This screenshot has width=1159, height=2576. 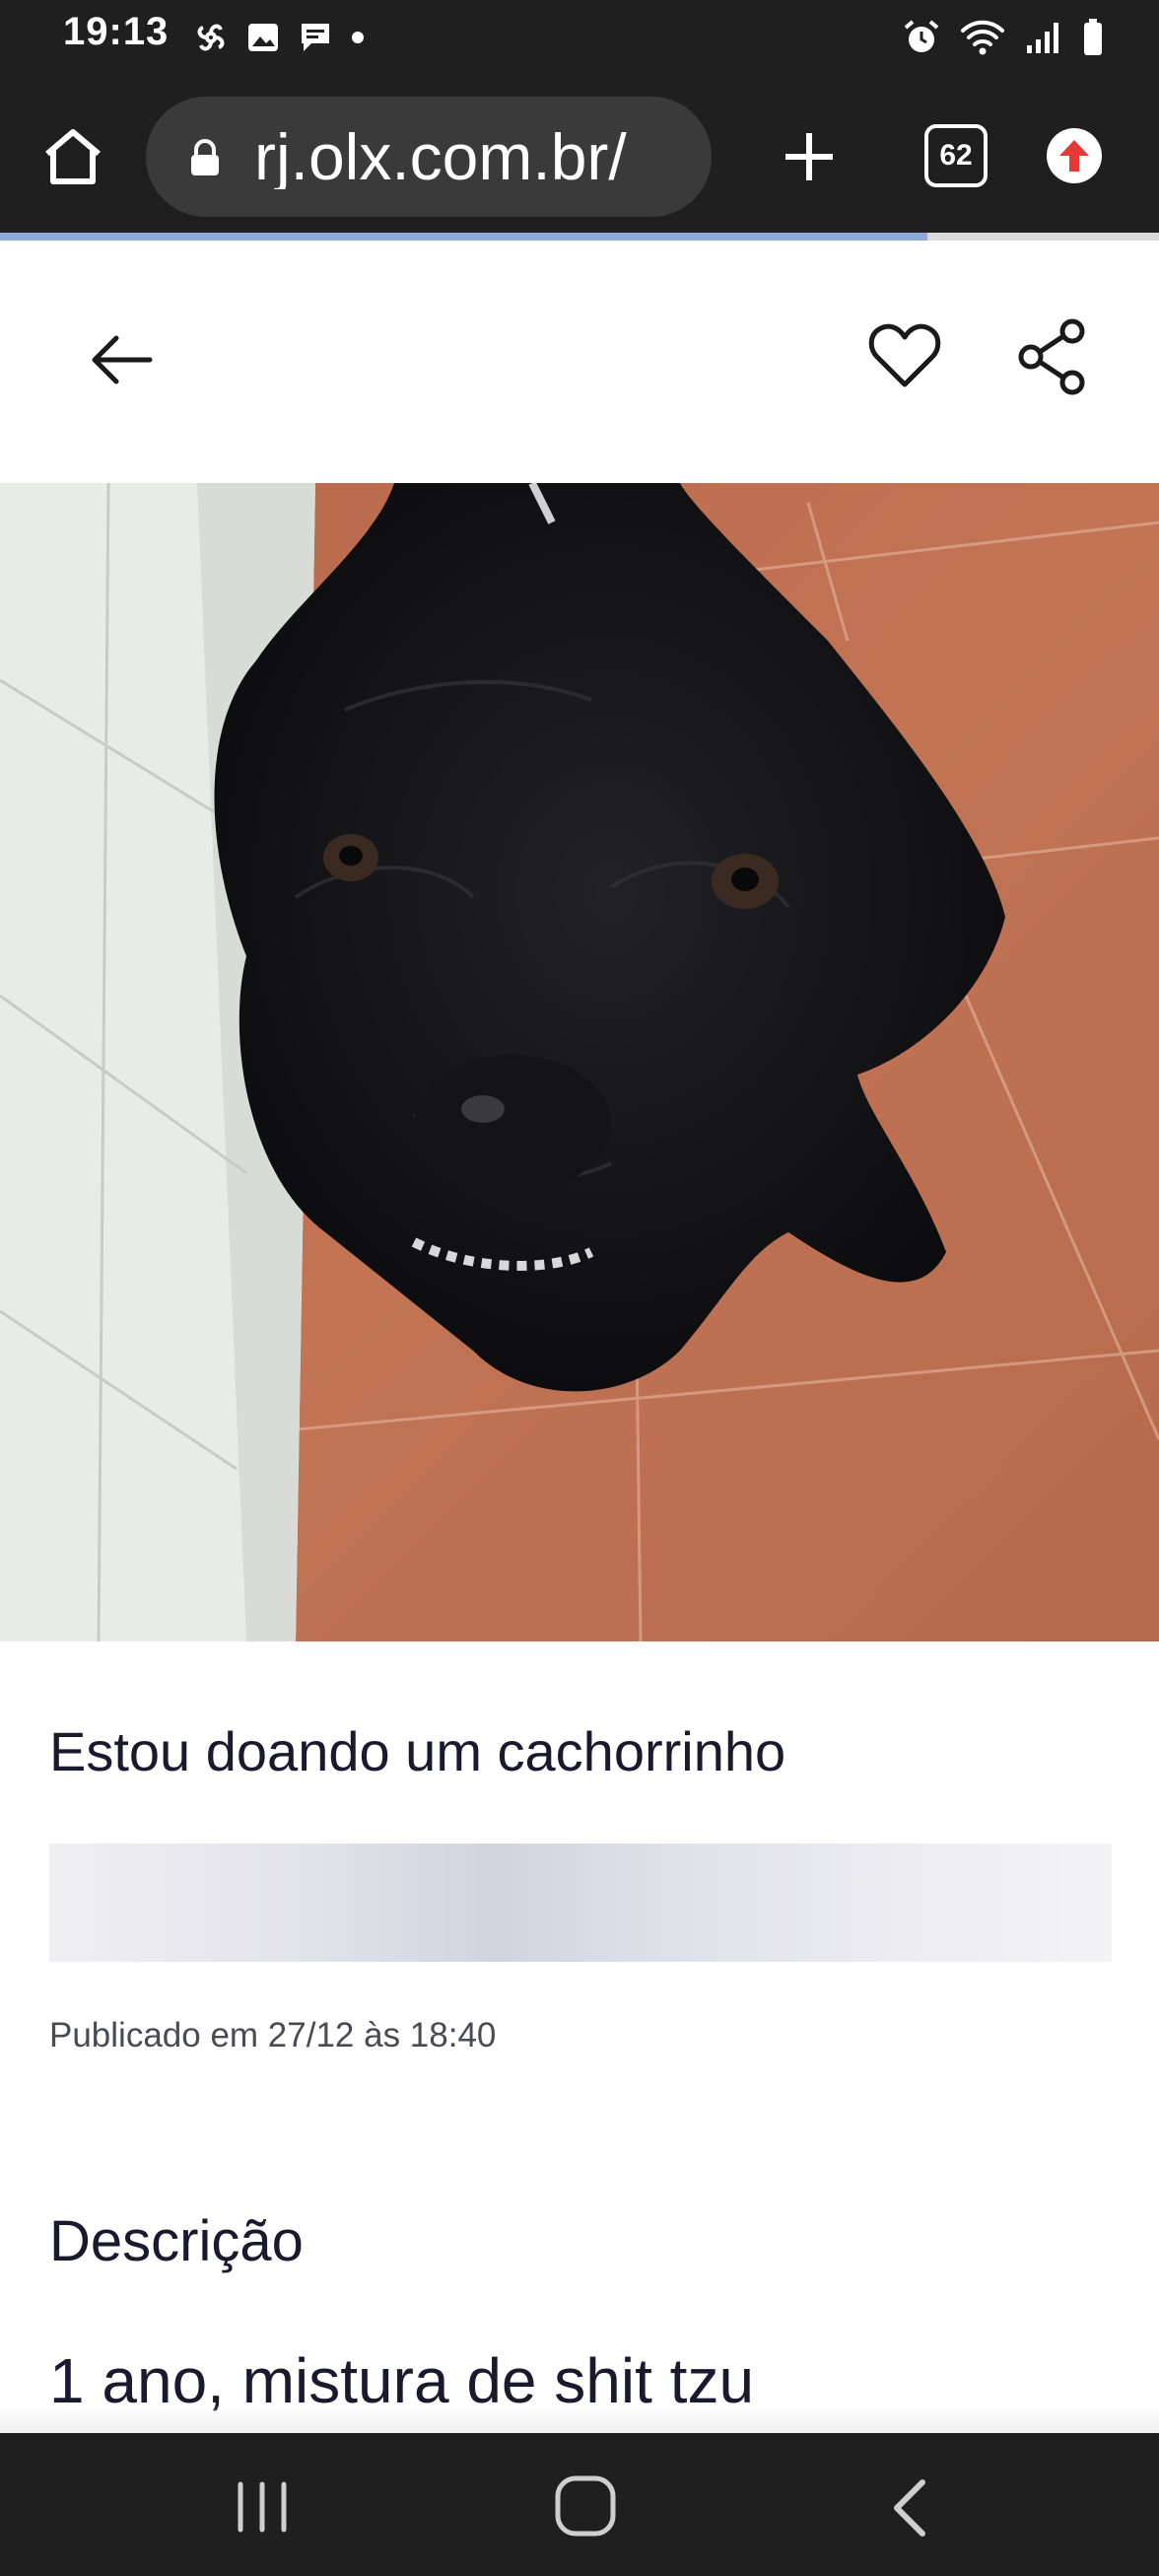 What do you see at coordinates (440, 157) in the screenshot?
I see `url-text: rj.olx.com.br/` at bounding box center [440, 157].